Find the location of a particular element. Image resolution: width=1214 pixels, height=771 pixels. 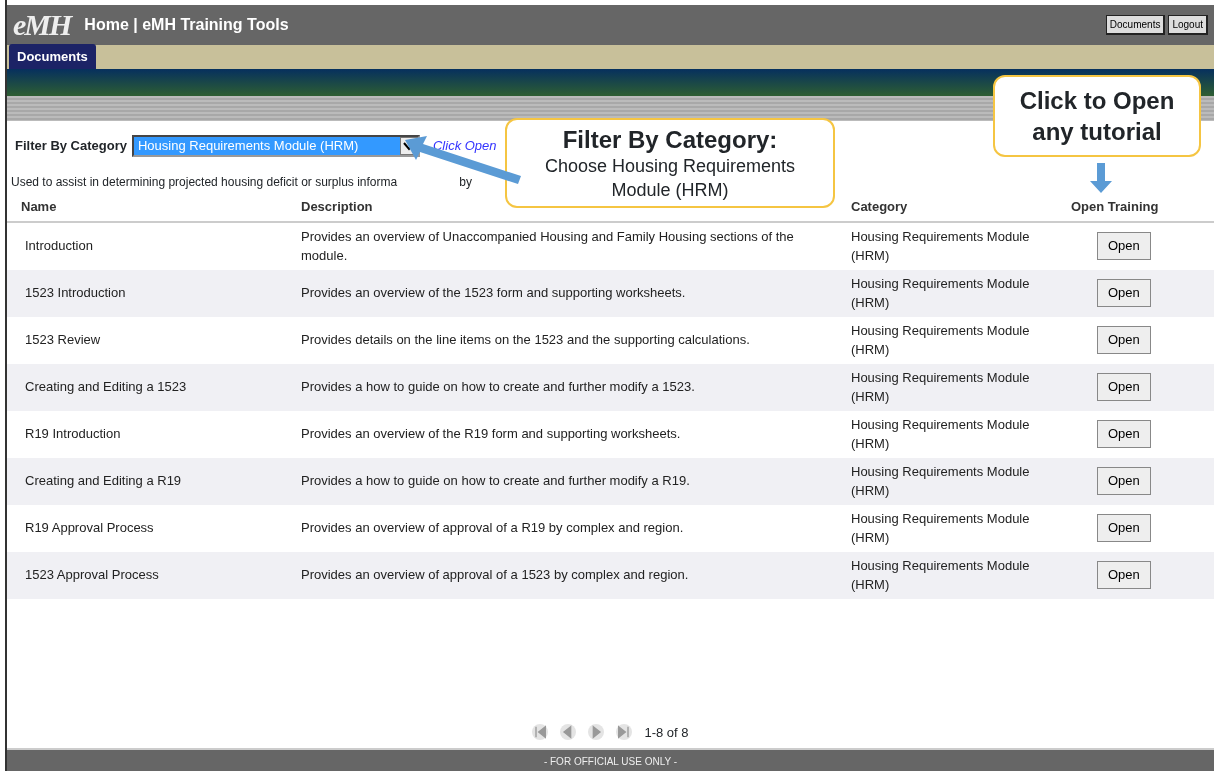

table-cell: R19 Introduction is located at coordinates (152, 434).